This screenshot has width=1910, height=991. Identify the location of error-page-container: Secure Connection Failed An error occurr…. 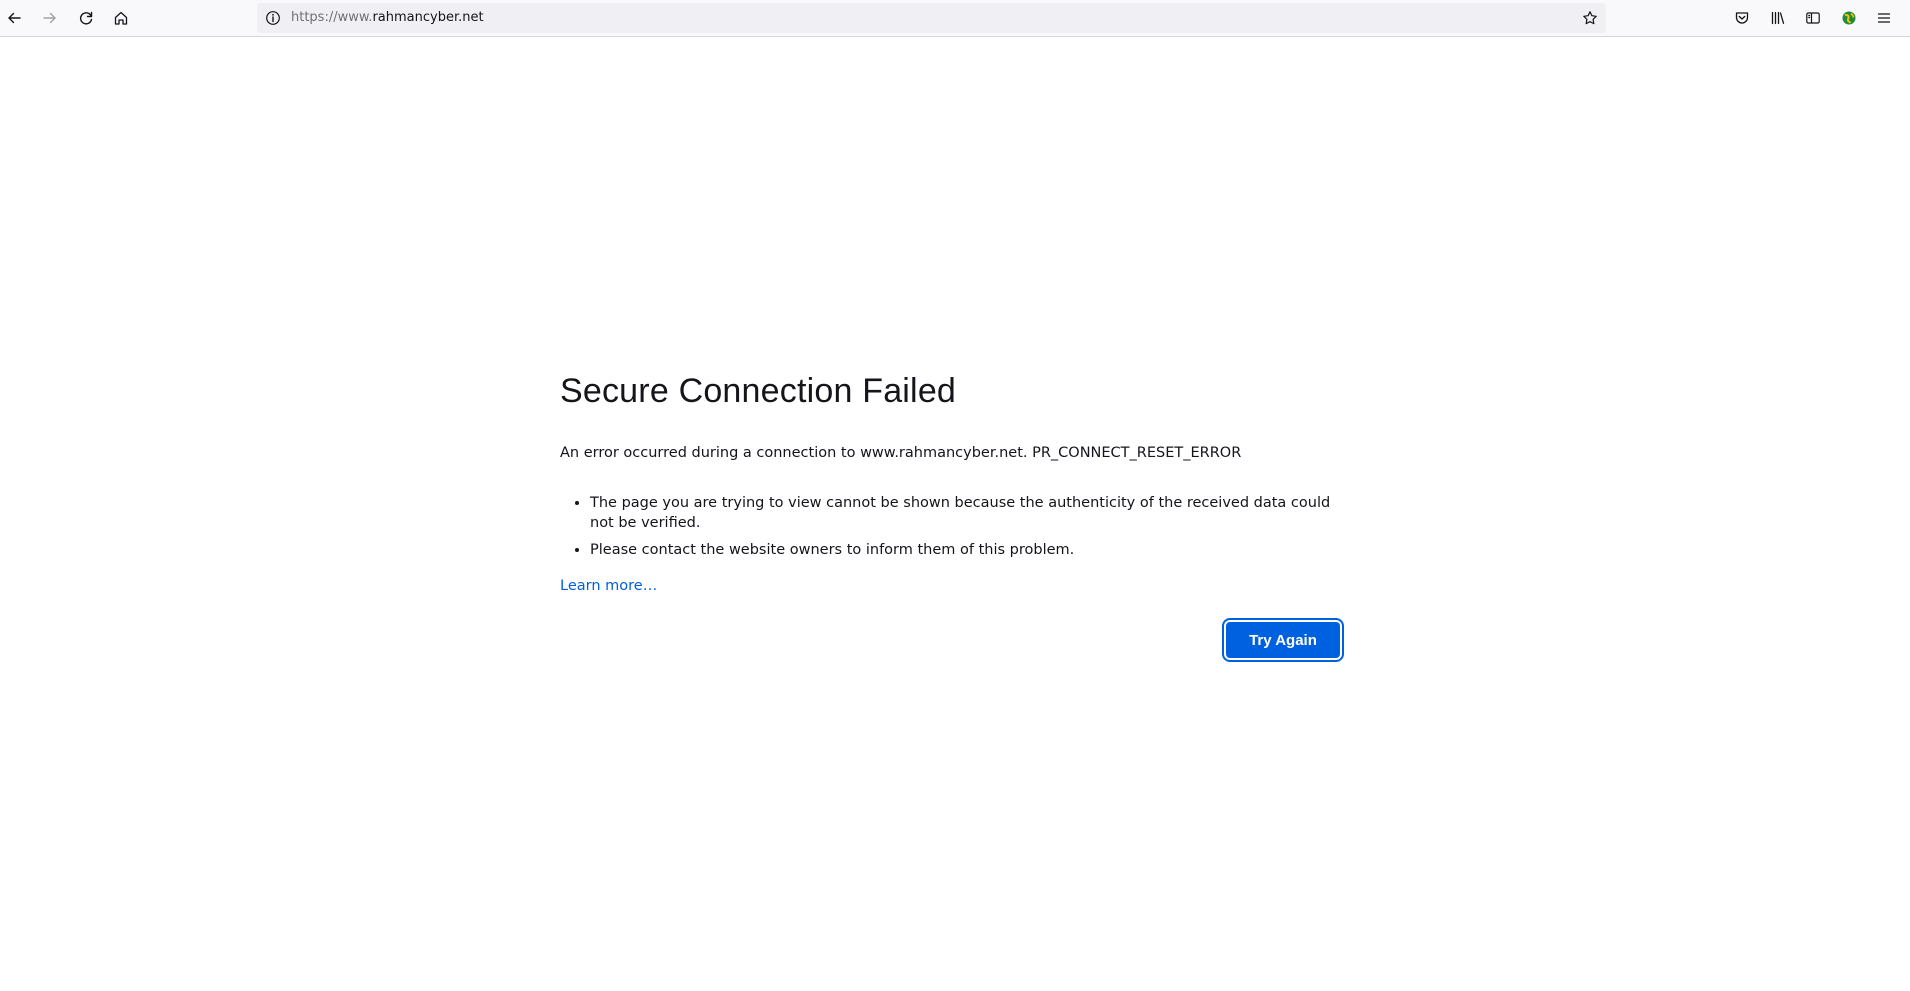
(952, 513).